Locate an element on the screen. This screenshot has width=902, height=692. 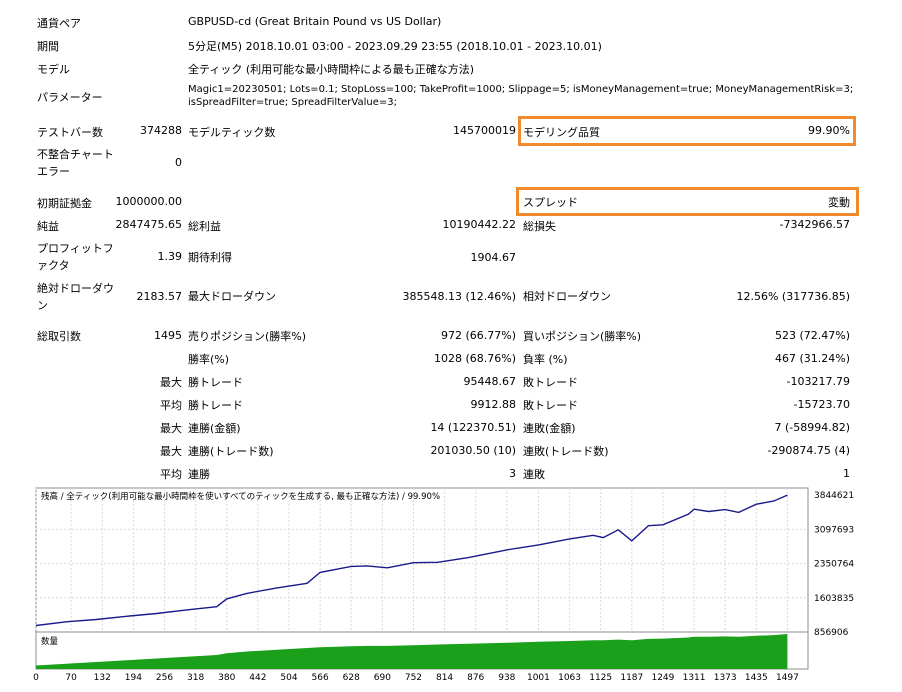
mismatch-label-line-2: エラー is located at coordinates (53, 171).